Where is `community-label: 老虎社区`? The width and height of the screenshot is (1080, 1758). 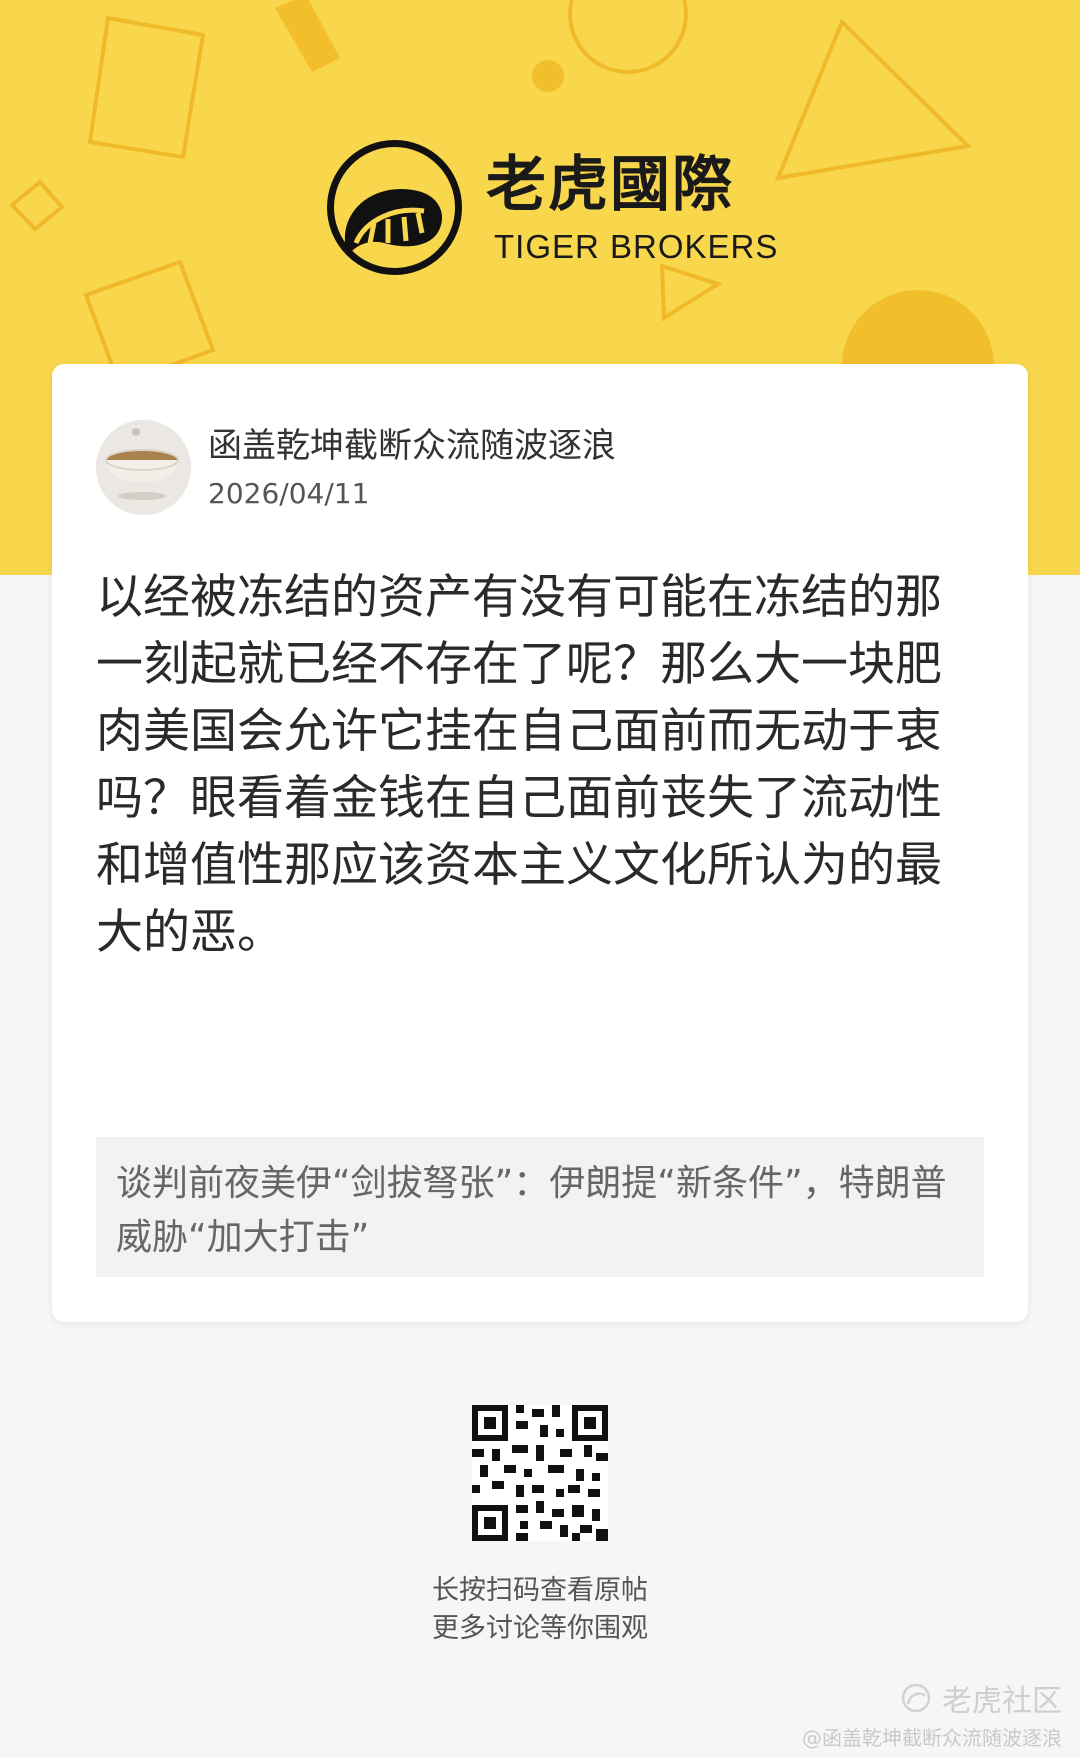 community-label: 老虎社区 is located at coordinates (1002, 1701).